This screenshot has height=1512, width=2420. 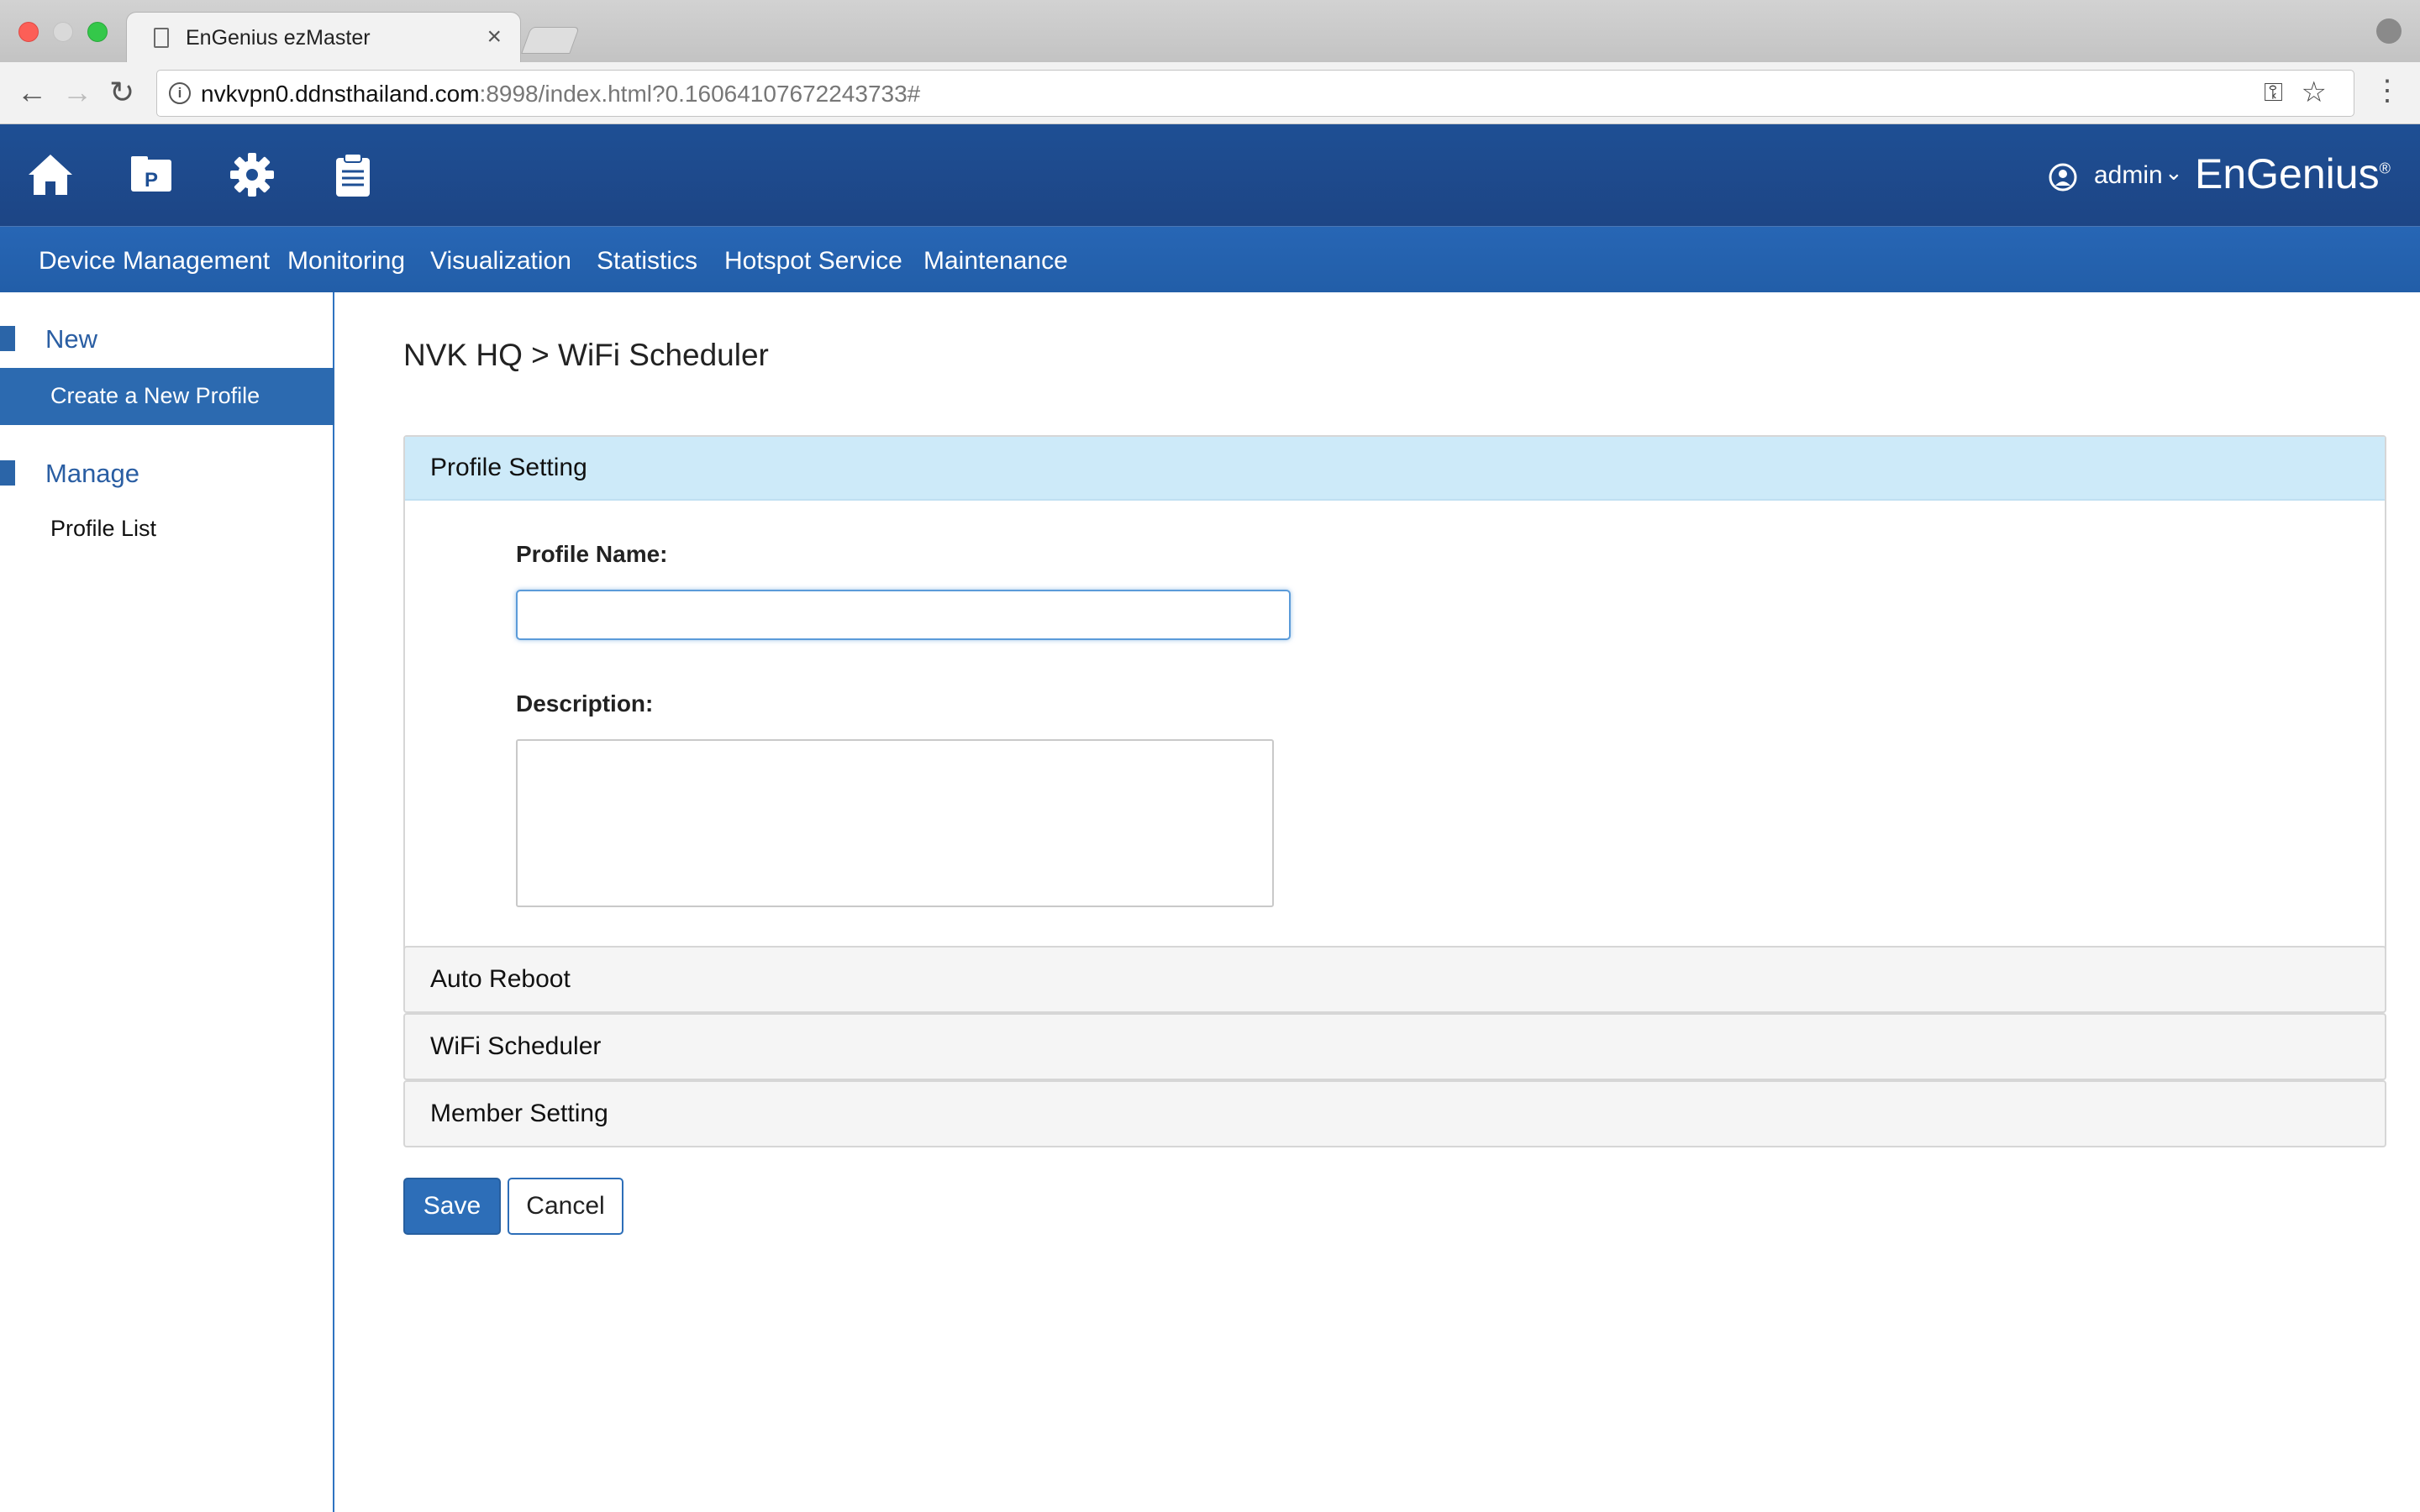 What do you see at coordinates (1395, 469) in the screenshot?
I see `panel-header-profile-setting: Profile Setting` at bounding box center [1395, 469].